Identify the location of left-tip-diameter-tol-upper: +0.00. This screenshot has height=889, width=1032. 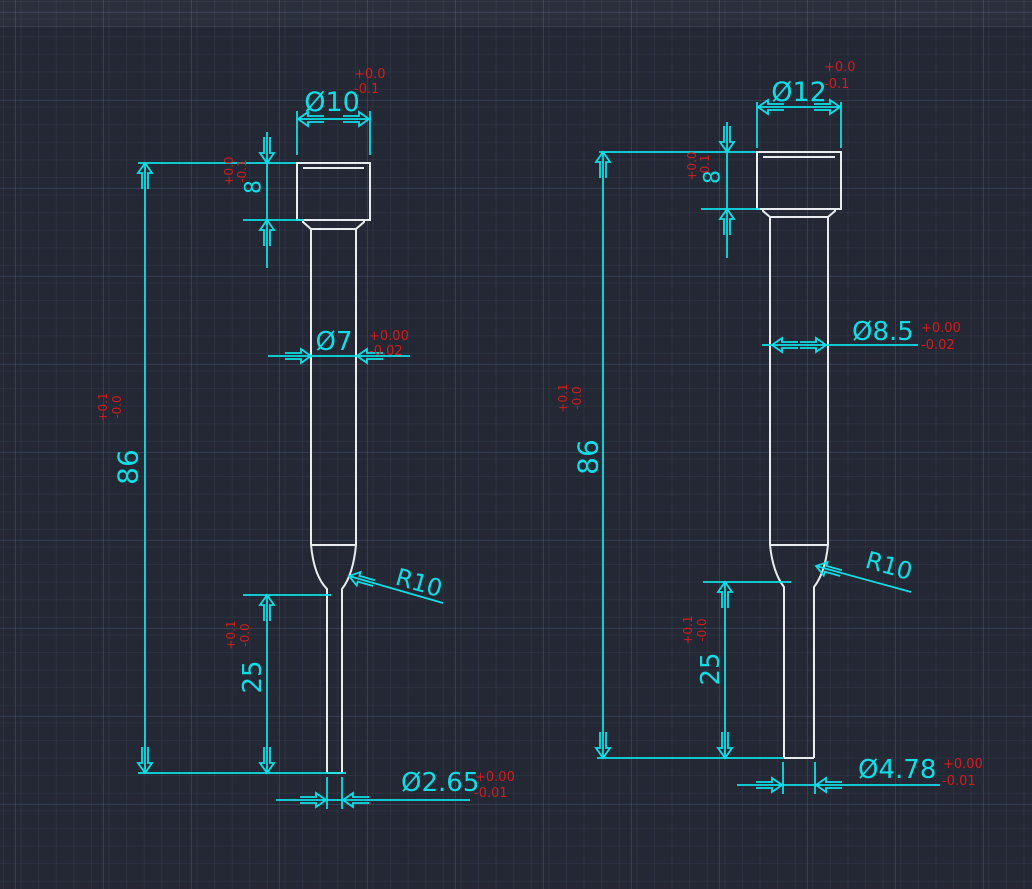
(495, 777).